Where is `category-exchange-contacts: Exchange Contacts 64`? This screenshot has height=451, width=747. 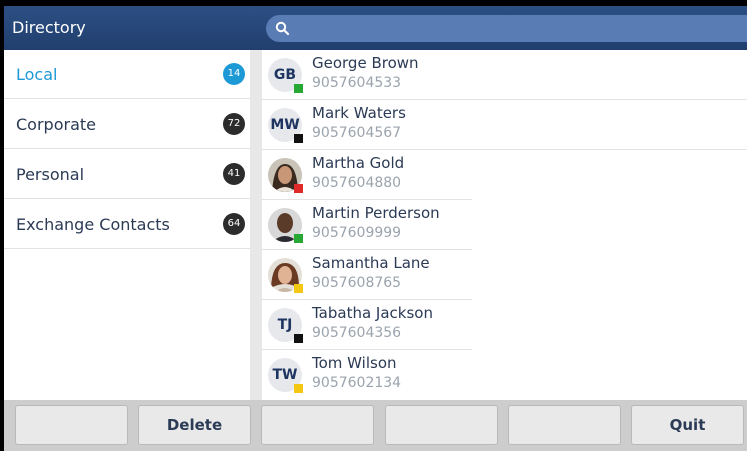
category-exchange-contacts: Exchange Contacts 64 is located at coordinates (127, 224).